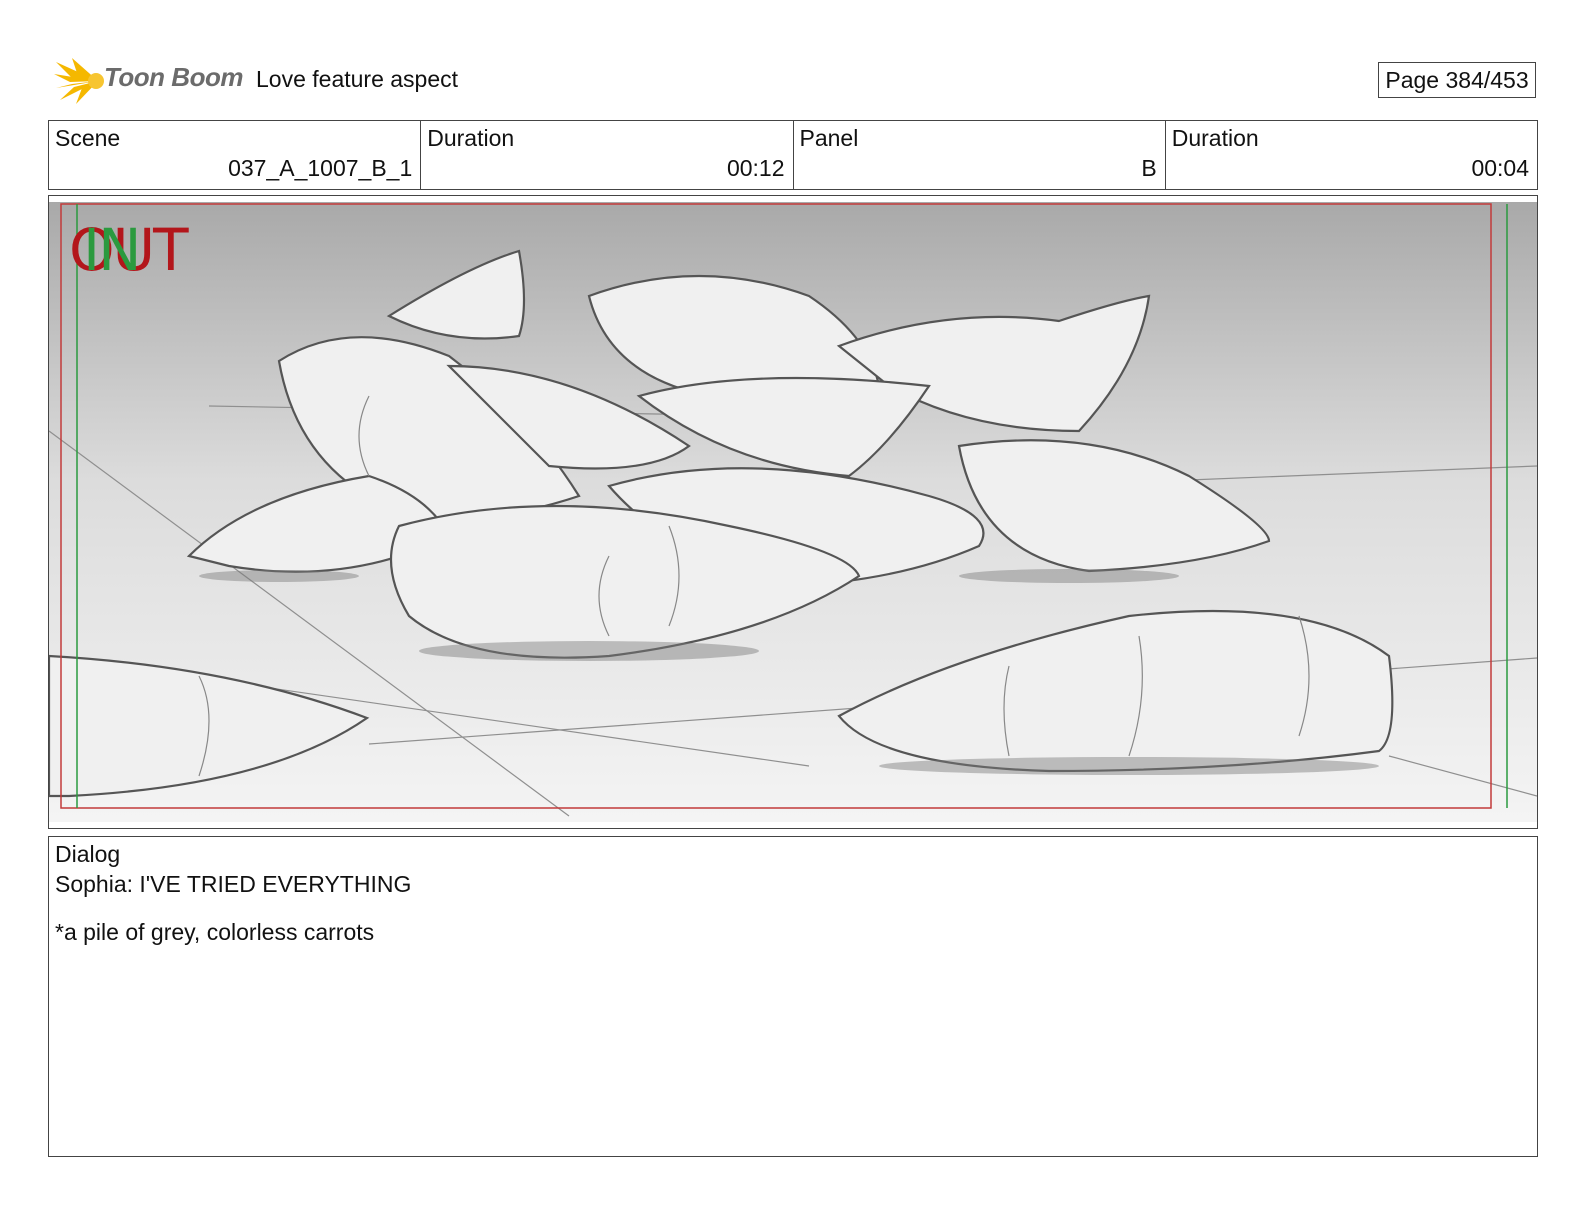 This screenshot has height=1224, width=1584. What do you see at coordinates (607, 155) in the screenshot?
I see `scene-duration-cell: Duration 00:12` at bounding box center [607, 155].